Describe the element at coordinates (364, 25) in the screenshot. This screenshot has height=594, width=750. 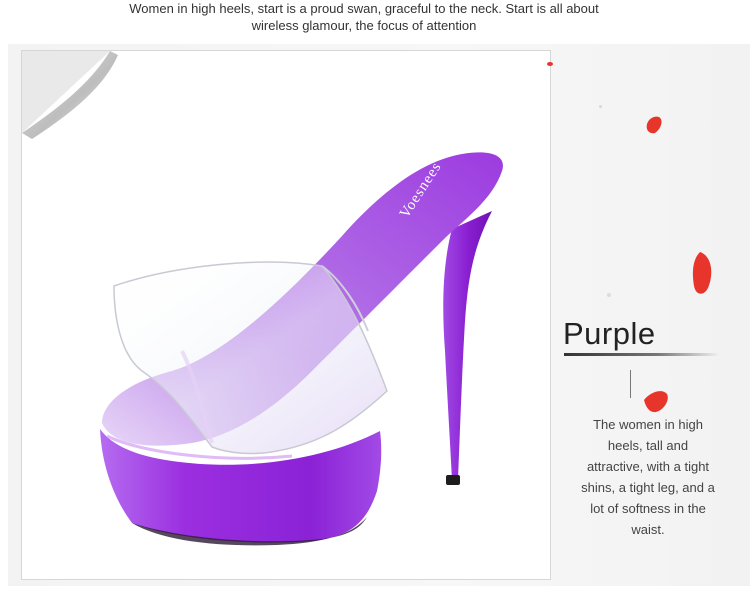
I see `caption-line-2: wireless glamour, the focus of attention` at that location.